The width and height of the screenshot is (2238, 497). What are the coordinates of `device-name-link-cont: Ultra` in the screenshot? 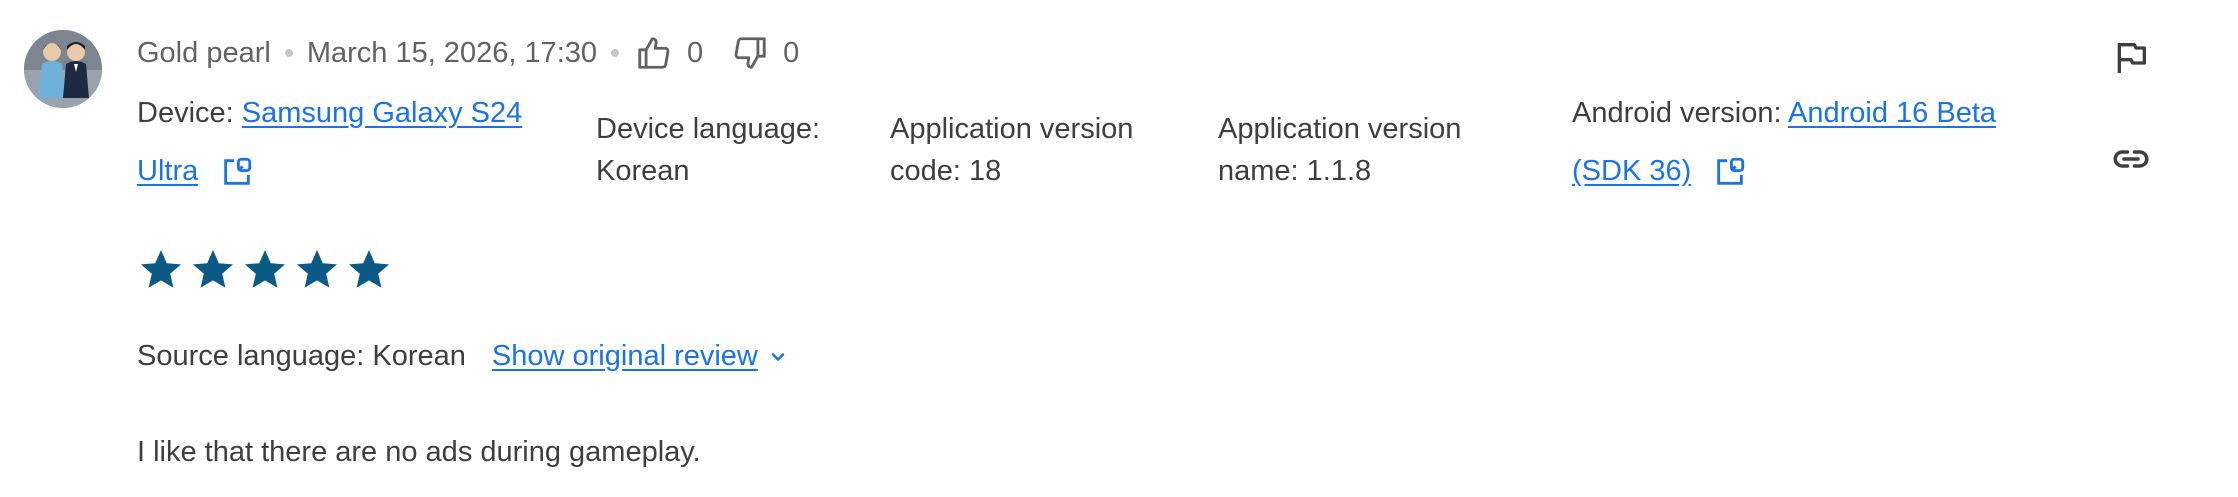 It's located at (167, 171).